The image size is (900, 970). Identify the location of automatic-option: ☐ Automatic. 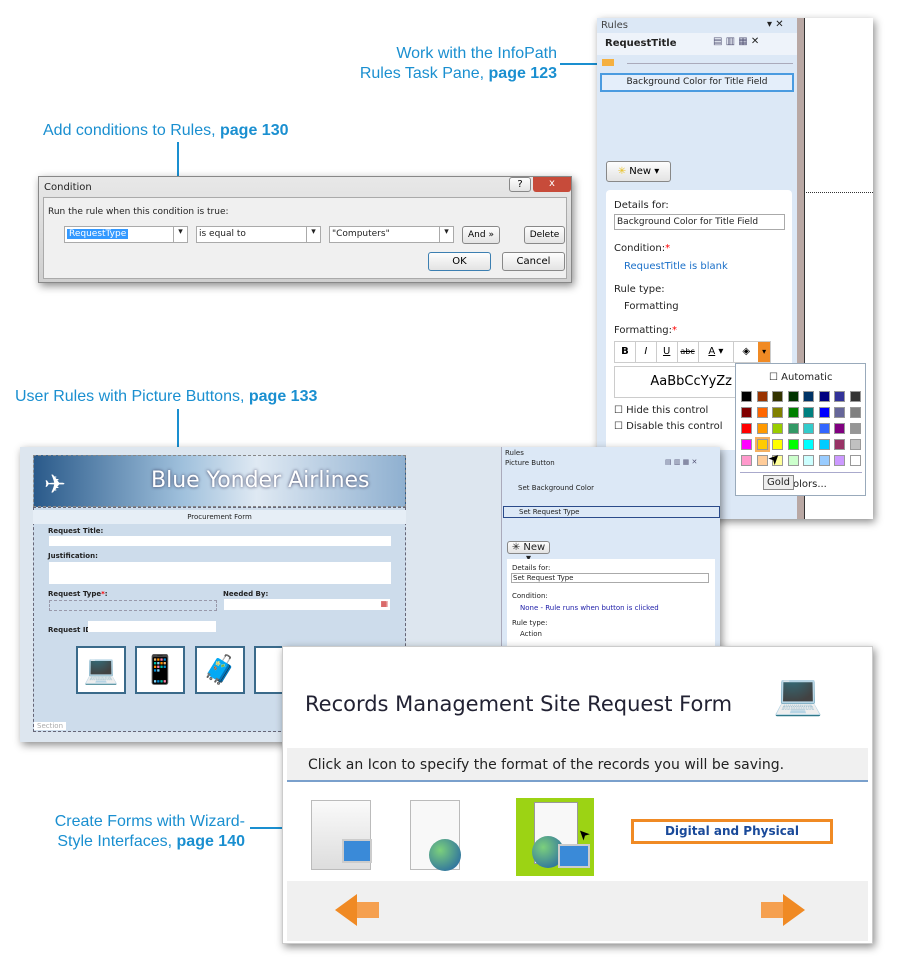
(800, 377).